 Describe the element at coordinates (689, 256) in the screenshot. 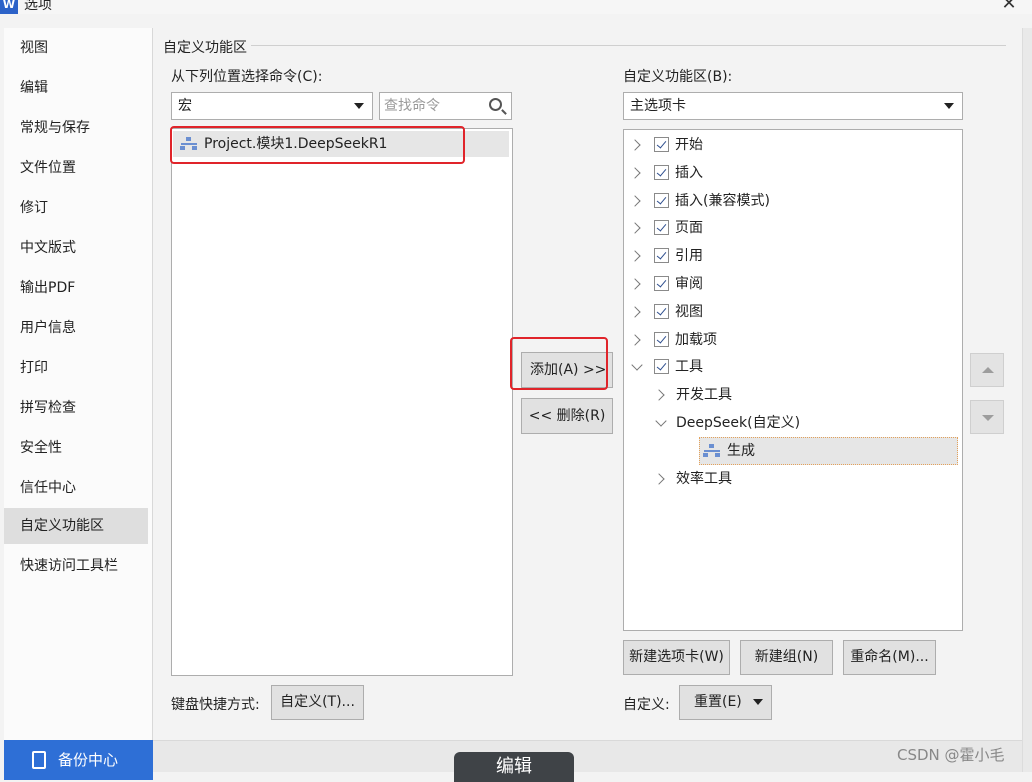

I see `tree-item-label: 引用` at that location.